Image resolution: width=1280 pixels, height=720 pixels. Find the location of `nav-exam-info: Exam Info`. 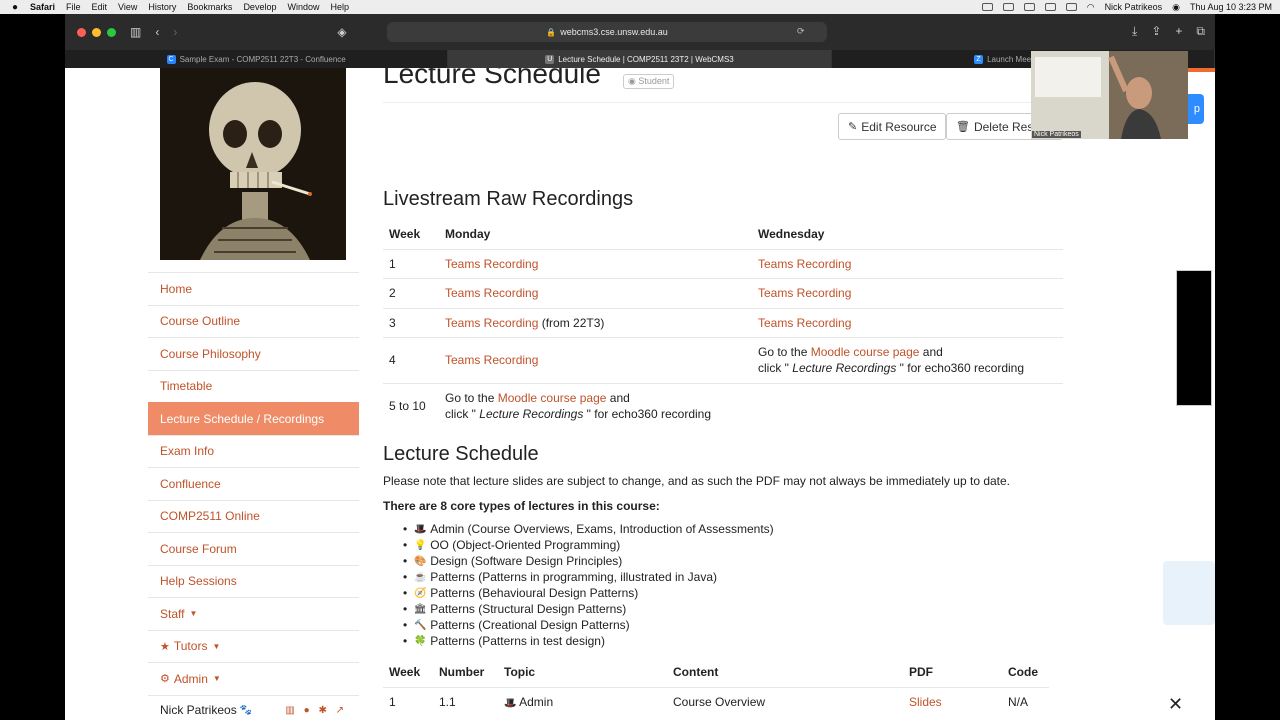

nav-exam-info: Exam Info is located at coordinates (253, 451).